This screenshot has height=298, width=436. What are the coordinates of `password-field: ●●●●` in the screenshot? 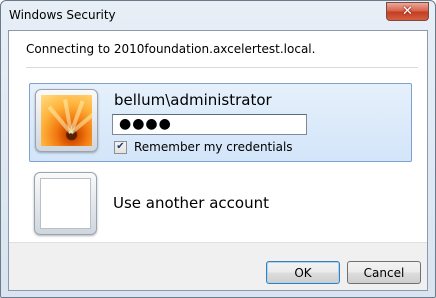 It's located at (209, 124).